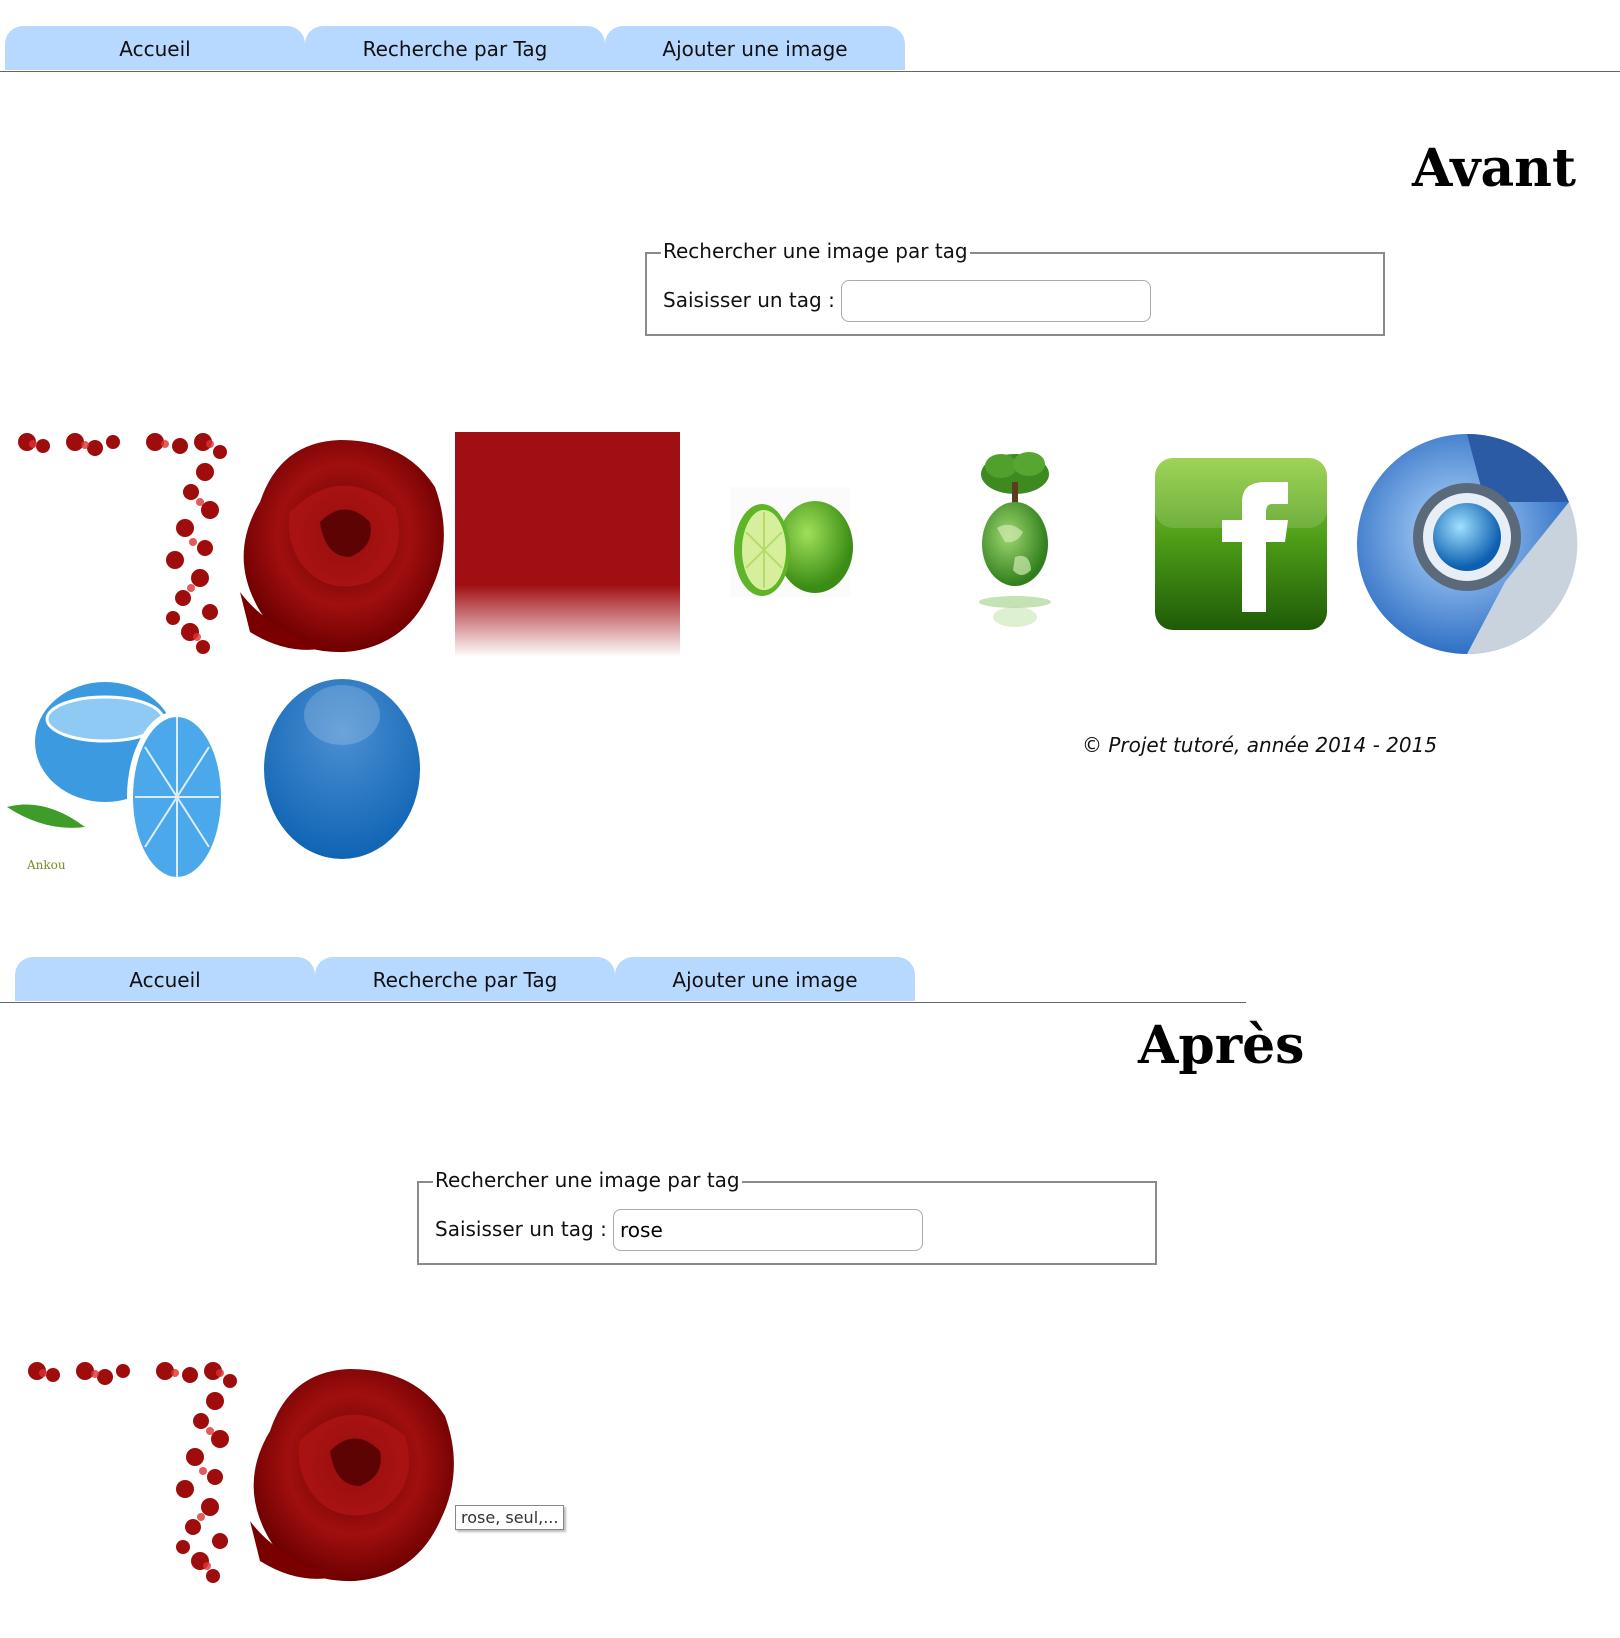 The height and width of the screenshot is (1638, 1620). I want to click on nav-divider-before, so click(810, 71).